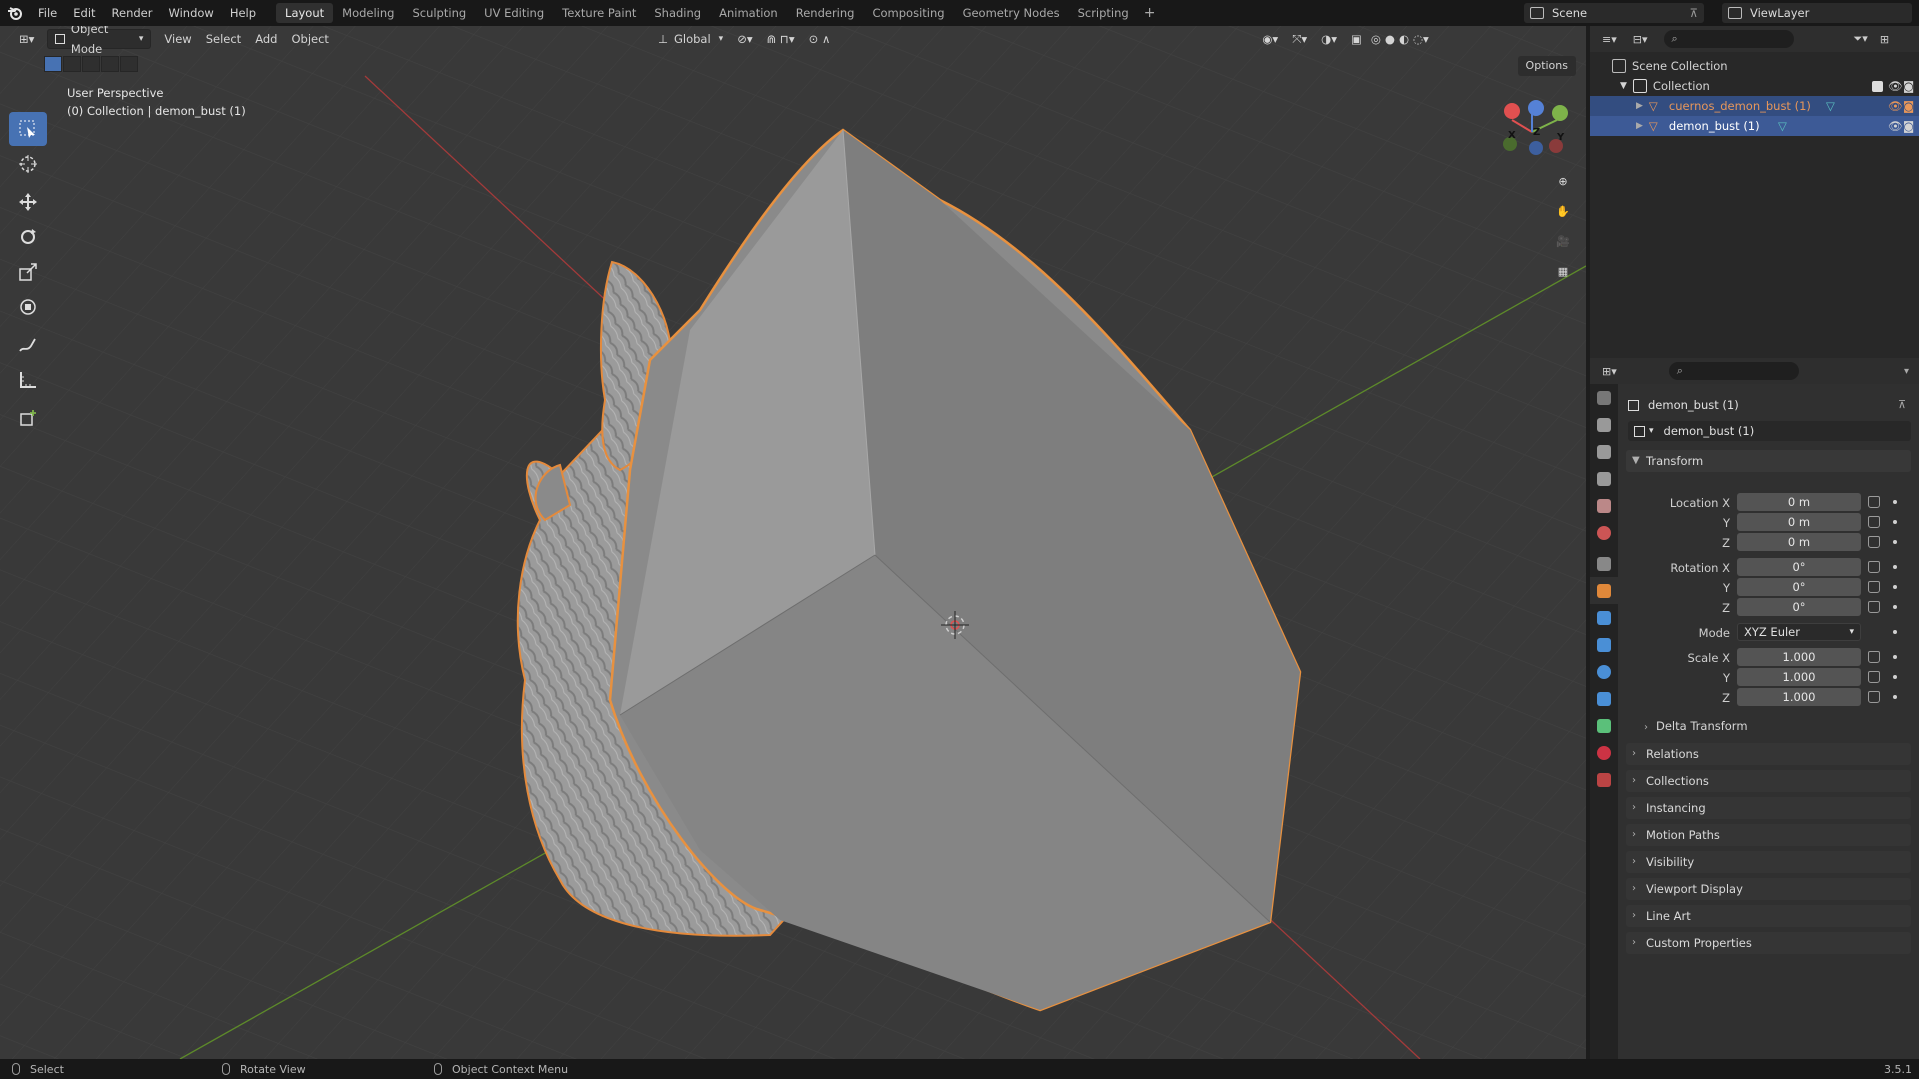  Describe the element at coordinates (1799, 567) in the screenshot. I see `rotation-x-field: 0°` at that location.